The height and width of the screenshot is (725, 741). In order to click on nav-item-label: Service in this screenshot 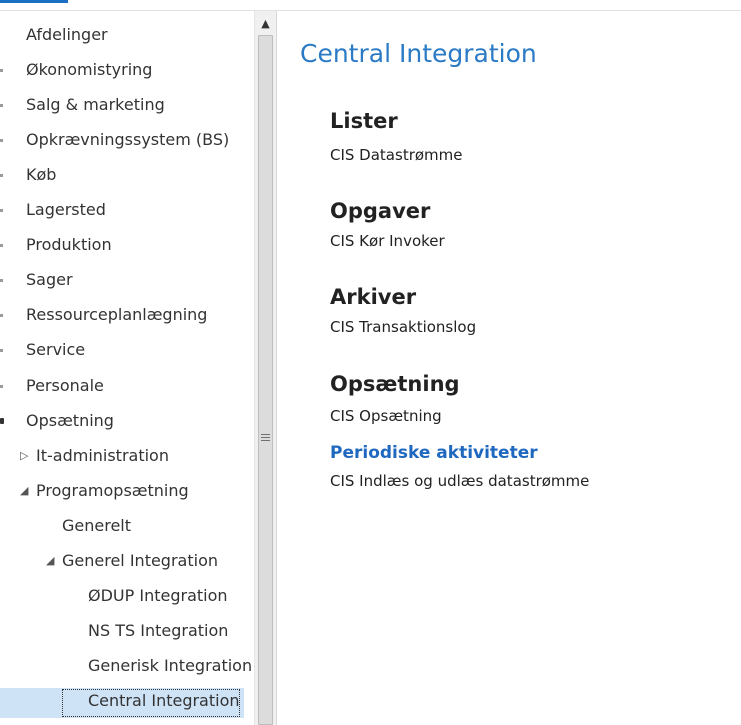, I will do `click(56, 350)`.